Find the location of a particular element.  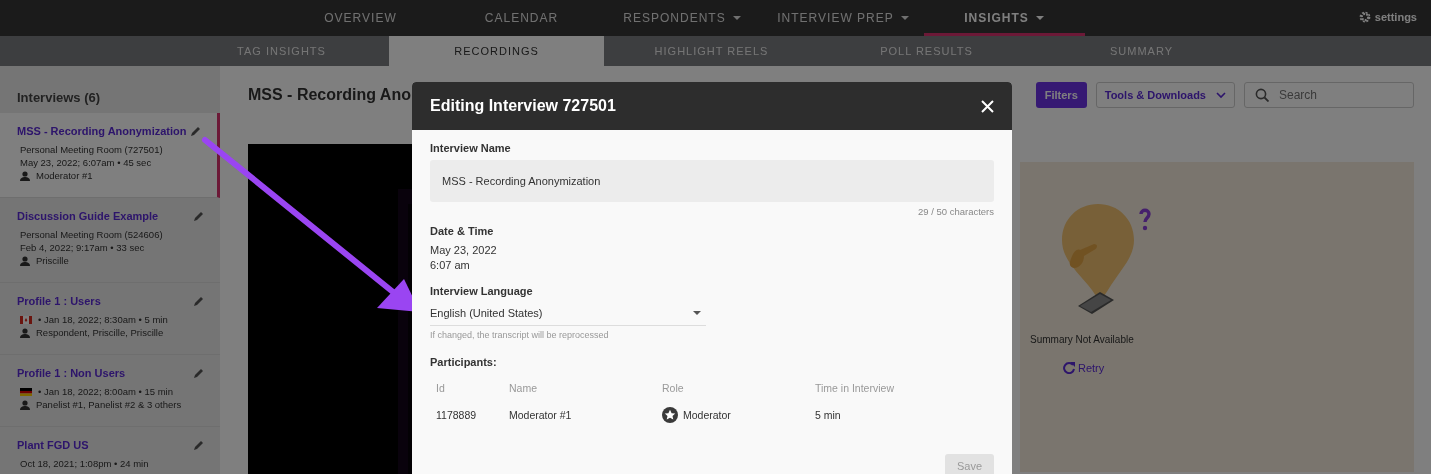

interview-list-item: Profile 1 : Non Users • Jan 18, 2022; 8:00am • 15 min Panelist #1, Panelist #2 & 3 others is located at coordinates (110, 391).